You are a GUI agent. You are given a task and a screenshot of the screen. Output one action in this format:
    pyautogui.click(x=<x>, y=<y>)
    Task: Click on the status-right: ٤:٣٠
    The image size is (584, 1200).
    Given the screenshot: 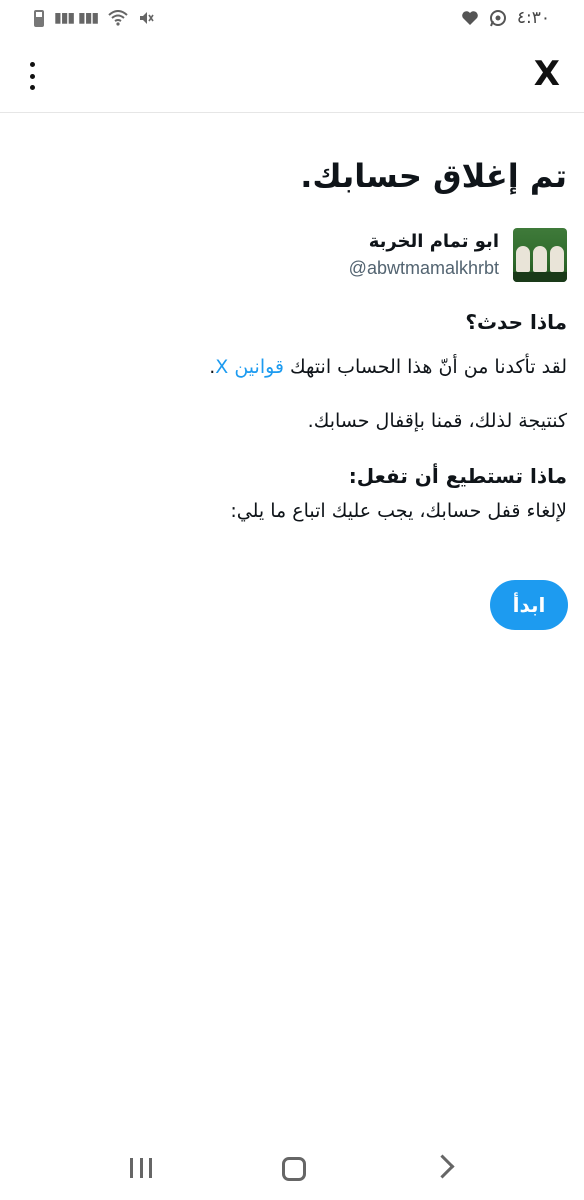 What is the action you would take?
    pyautogui.click(x=505, y=18)
    